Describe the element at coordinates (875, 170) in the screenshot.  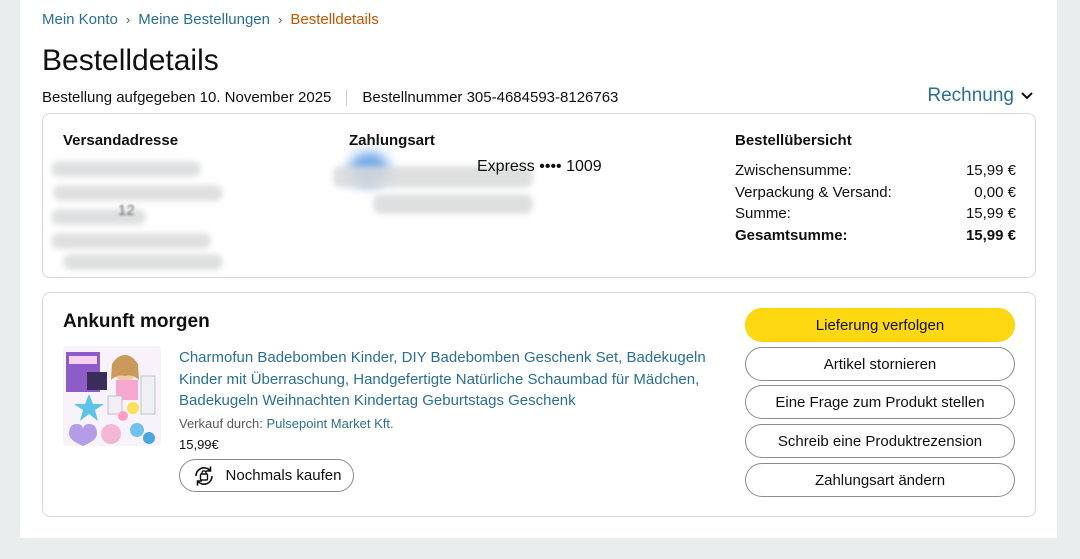
I see `summary-row: Zwischensumme: 15,99 €` at that location.